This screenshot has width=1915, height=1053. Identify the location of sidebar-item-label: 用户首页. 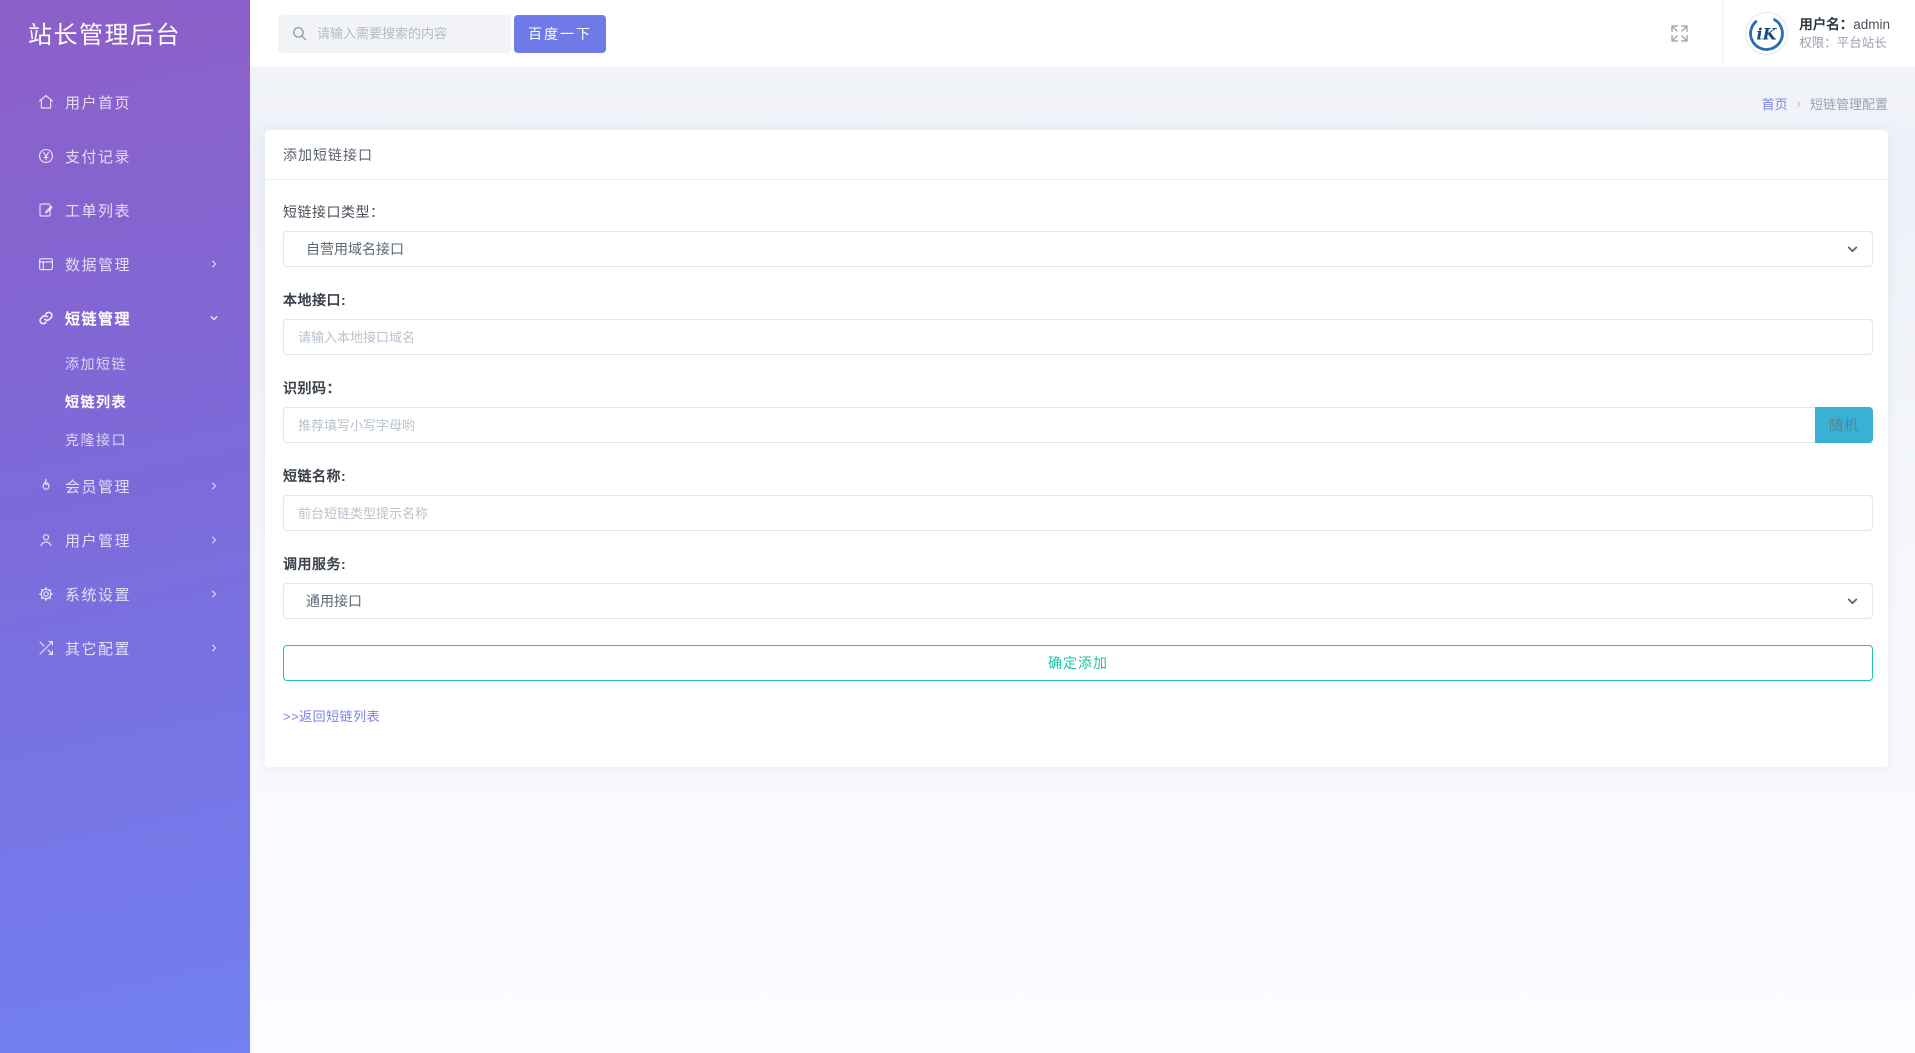
(98, 103).